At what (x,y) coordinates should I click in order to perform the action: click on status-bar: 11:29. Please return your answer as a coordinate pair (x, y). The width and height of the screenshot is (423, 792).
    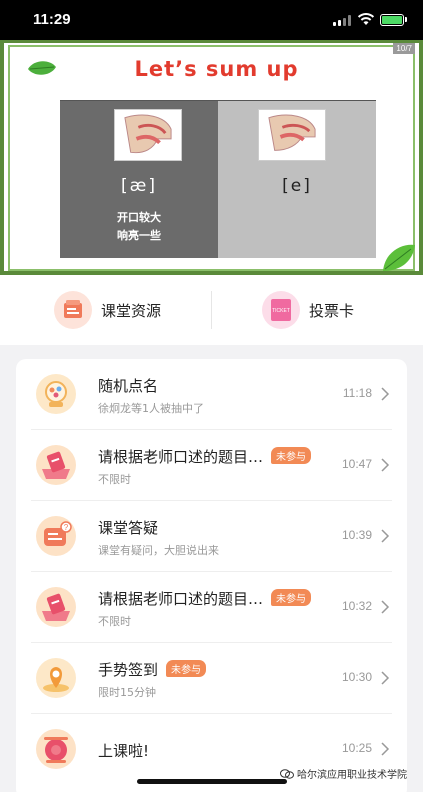
    Looking at the image, I should click on (211, 20).